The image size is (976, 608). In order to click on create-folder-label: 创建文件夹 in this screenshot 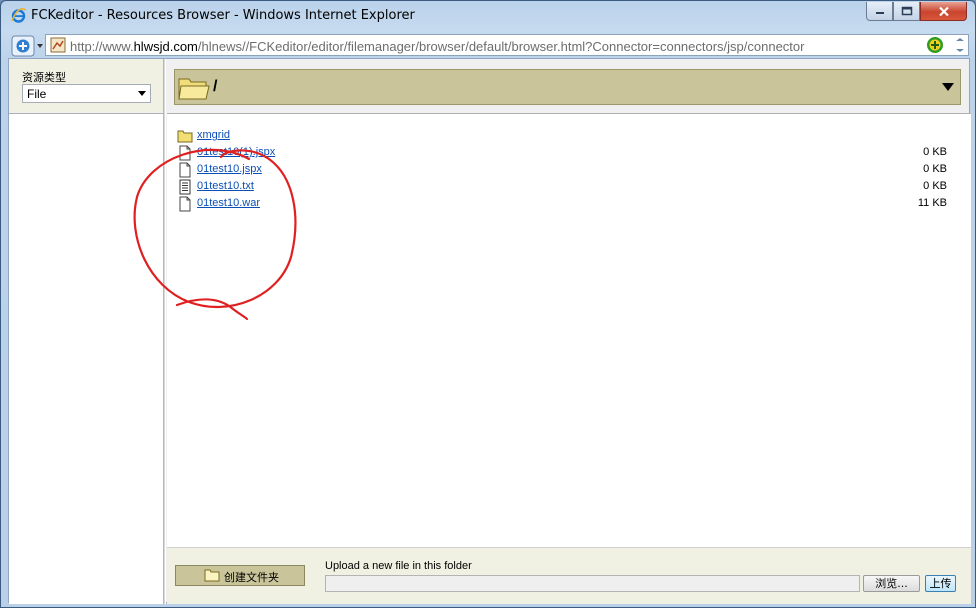, I will do `click(251, 577)`.